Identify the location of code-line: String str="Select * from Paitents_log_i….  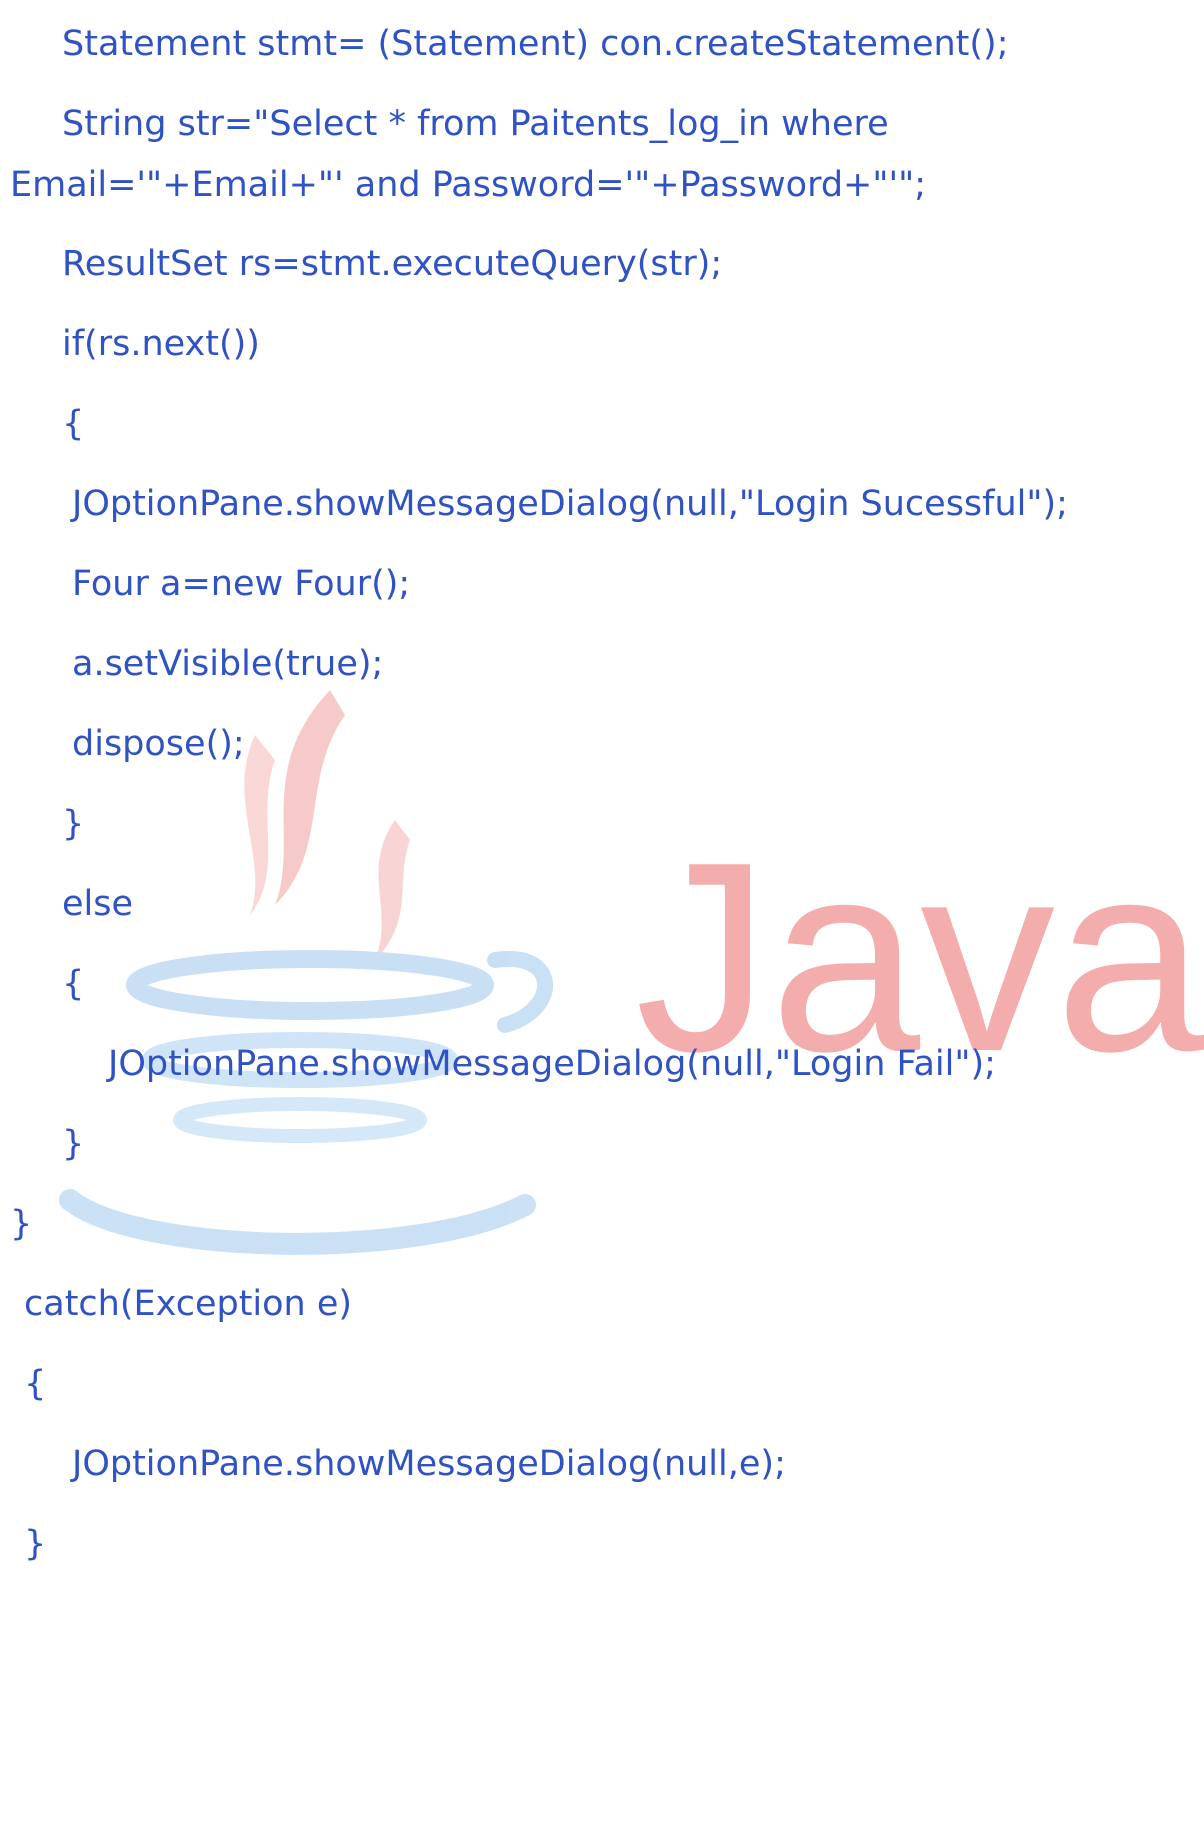
(475, 124).